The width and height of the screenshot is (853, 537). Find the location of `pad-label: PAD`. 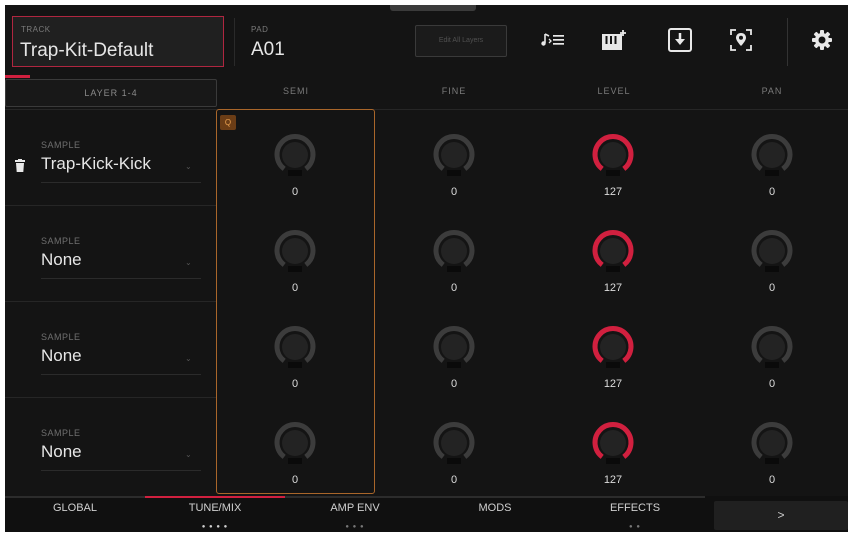

pad-label: PAD is located at coordinates (260, 29).